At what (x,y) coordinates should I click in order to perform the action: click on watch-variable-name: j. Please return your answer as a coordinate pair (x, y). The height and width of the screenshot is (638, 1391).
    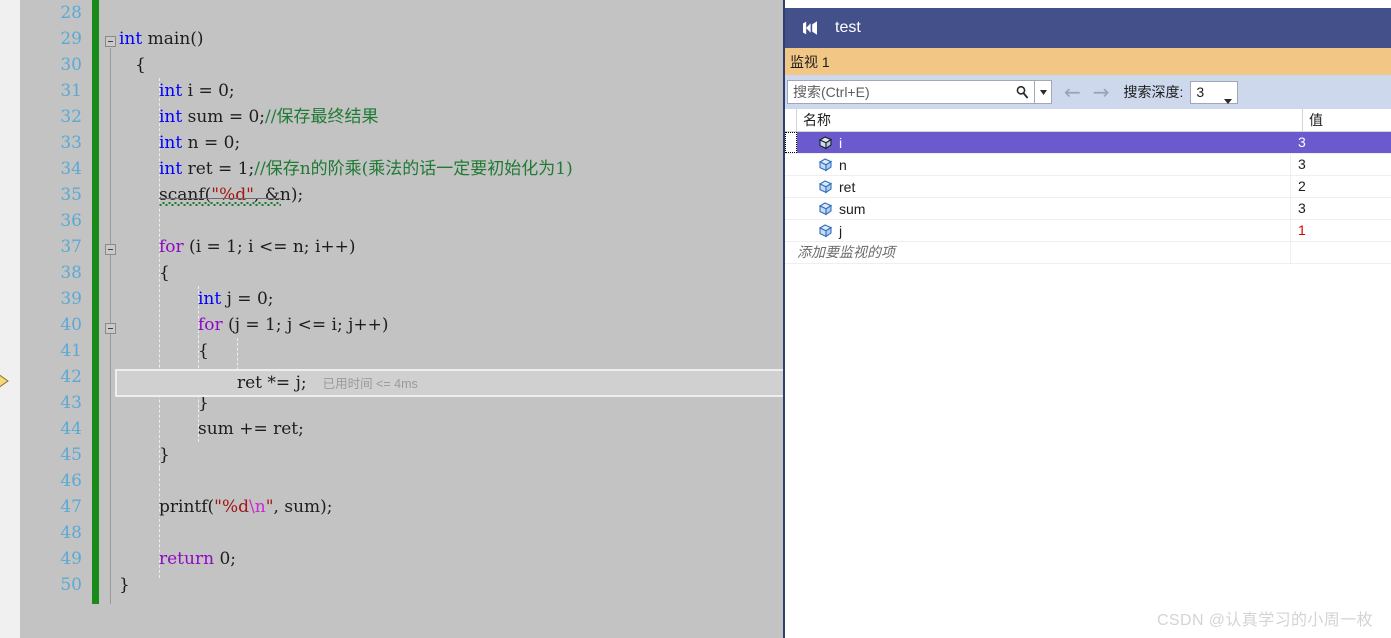
    Looking at the image, I should click on (841, 230).